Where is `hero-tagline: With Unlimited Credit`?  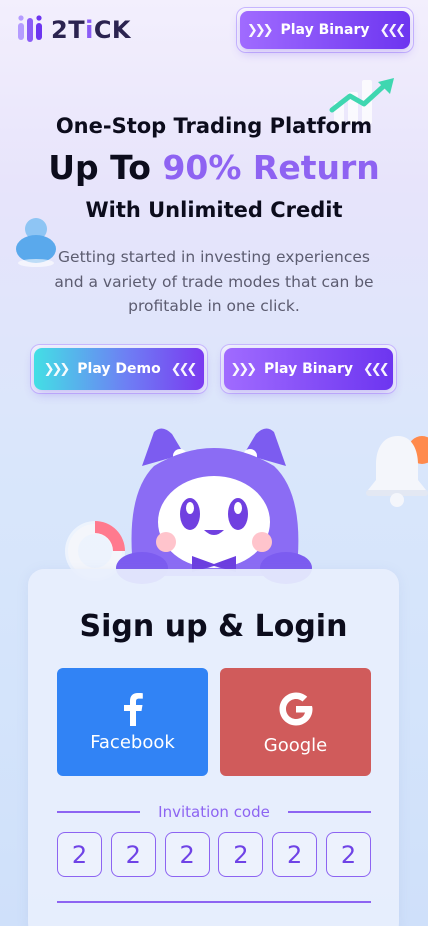 hero-tagline: With Unlimited Credit is located at coordinates (214, 210).